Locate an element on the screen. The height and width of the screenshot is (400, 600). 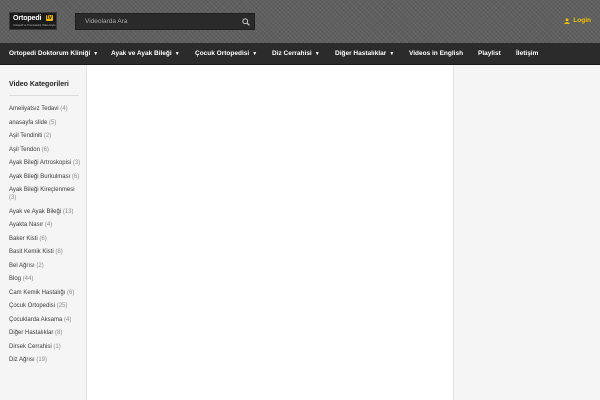
nav-item-label: Videos in English is located at coordinates (436, 53).